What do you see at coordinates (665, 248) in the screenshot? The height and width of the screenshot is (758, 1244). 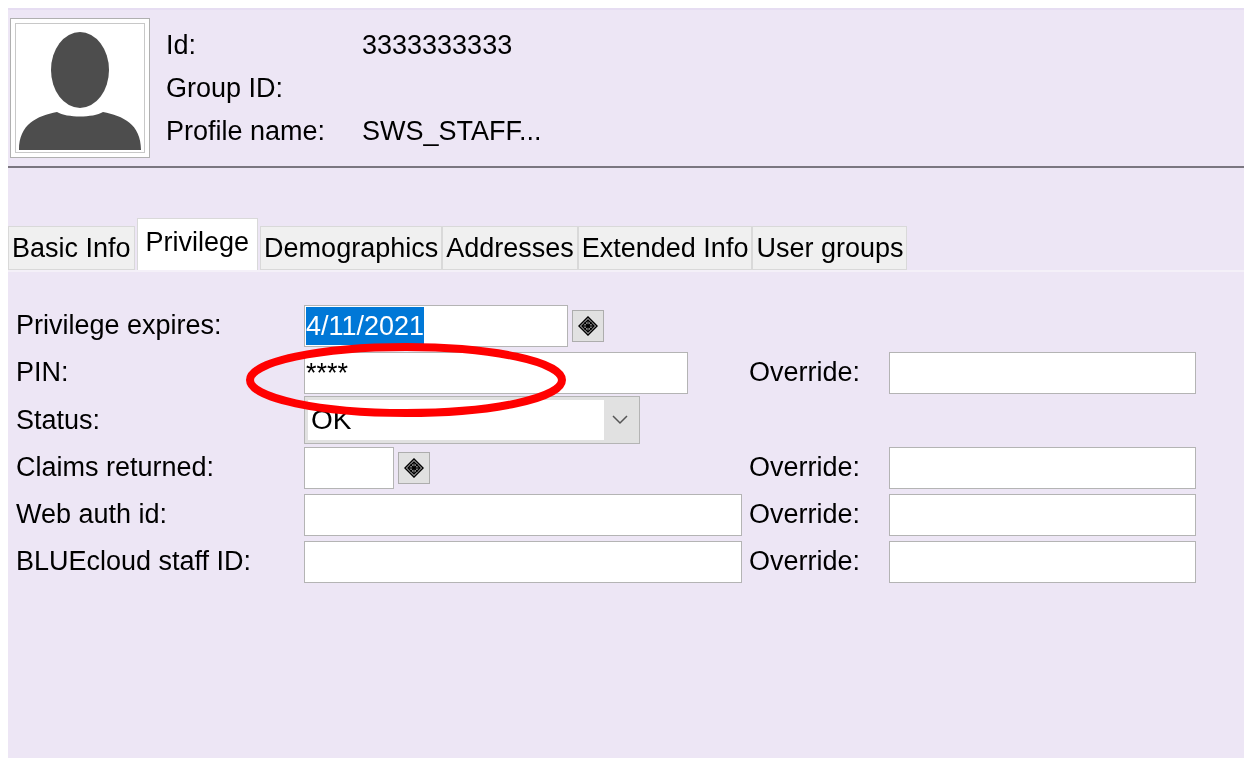 I see `tab: Extended Info` at bounding box center [665, 248].